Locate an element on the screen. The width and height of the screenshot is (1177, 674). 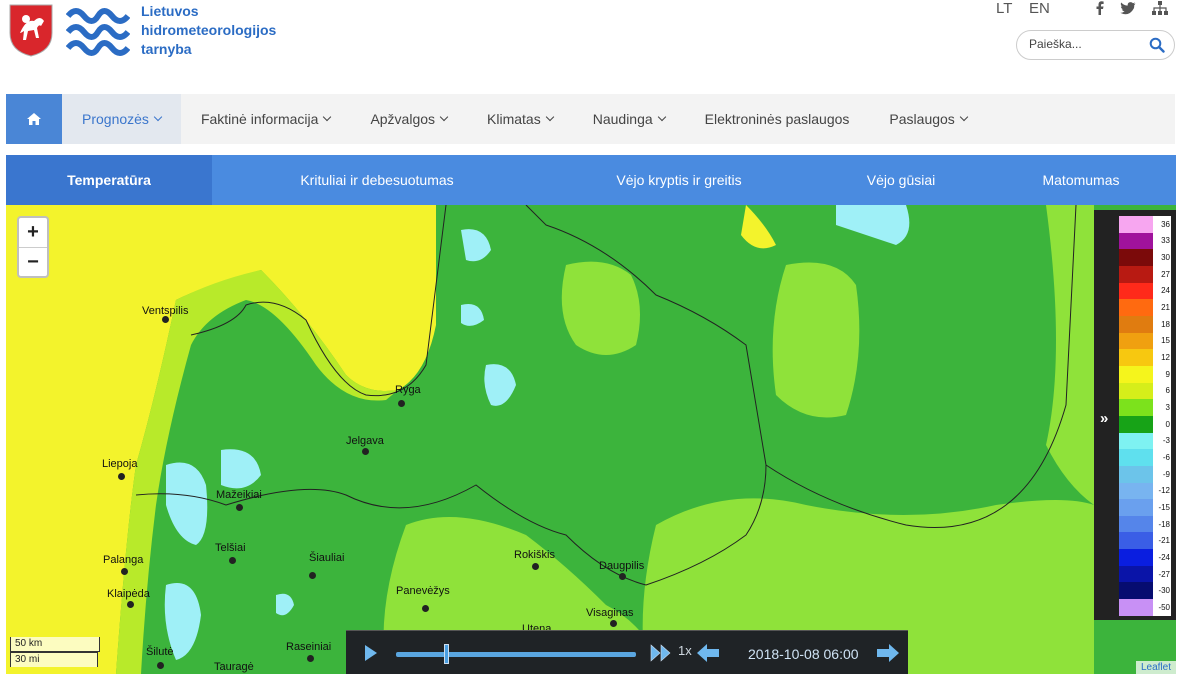
search-icon is located at coordinates (1157, 45).